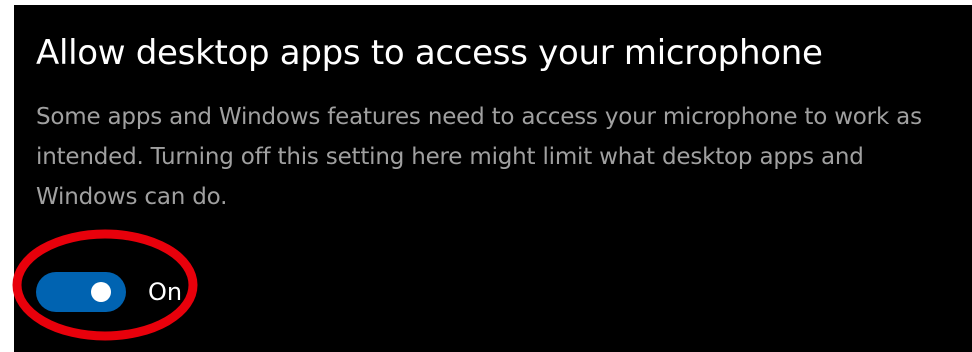 This screenshot has height=352, width=972. What do you see at coordinates (81, 292) in the screenshot?
I see `microphone-access-toggle` at bounding box center [81, 292].